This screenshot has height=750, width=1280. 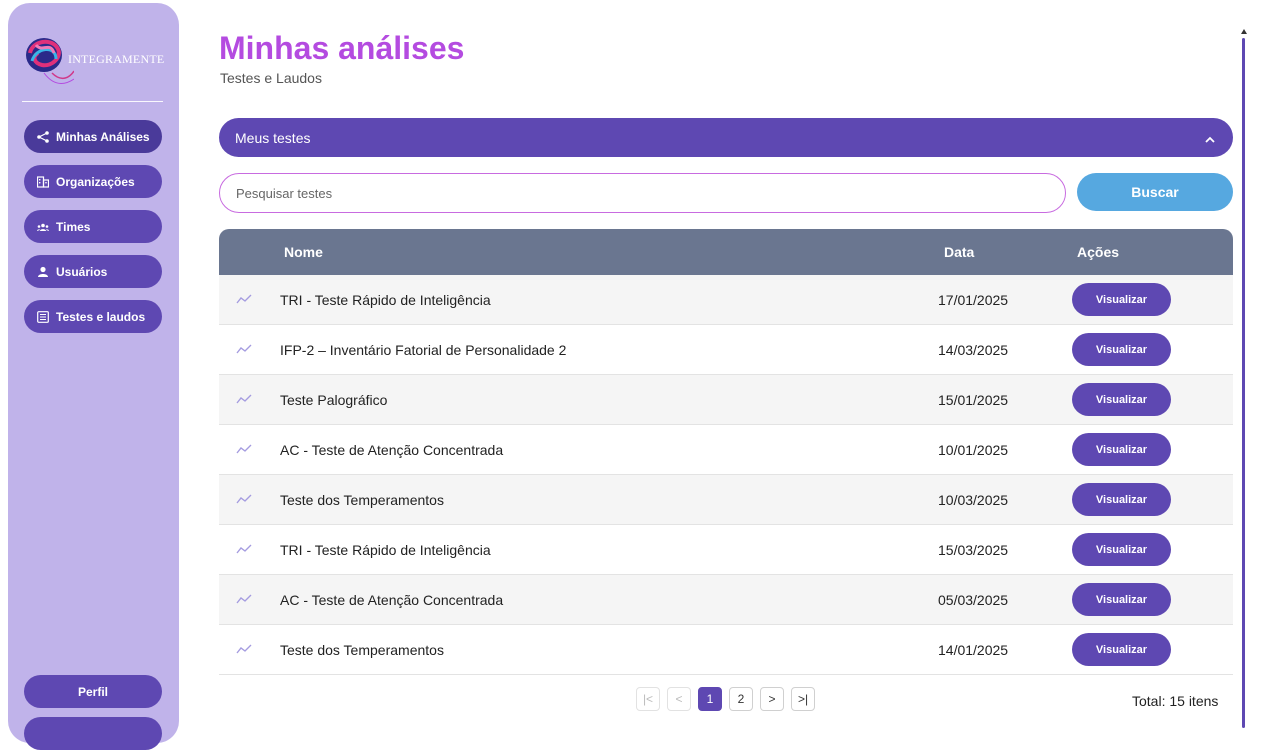 What do you see at coordinates (648, 699) in the screenshot?
I see `first-page-button: |<` at bounding box center [648, 699].